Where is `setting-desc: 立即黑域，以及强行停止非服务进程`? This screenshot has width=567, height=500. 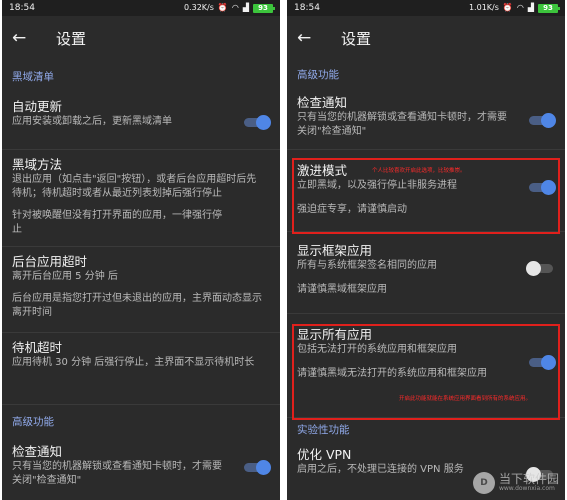
setting-desc: 立即黑域，以及强行停止非服务进程 is located at coordinates (377, 185).